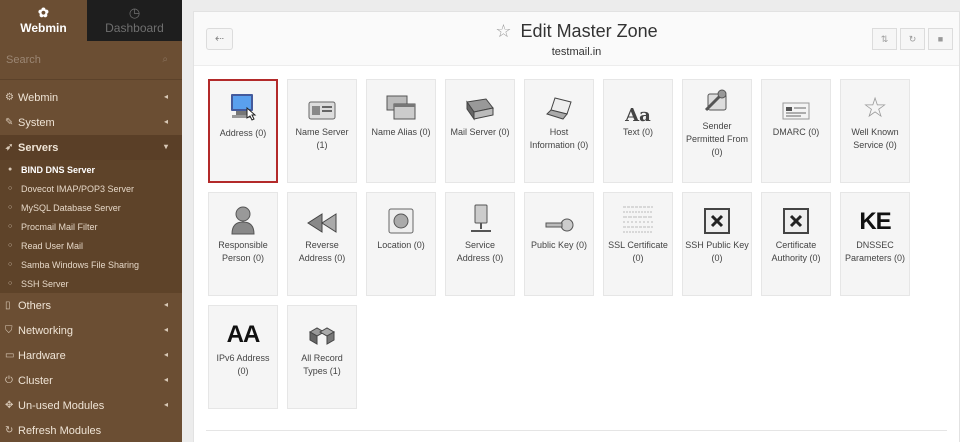  Describe the element at coordinates (401, 103) in the screenshot. I see `windows-icon` at that location.